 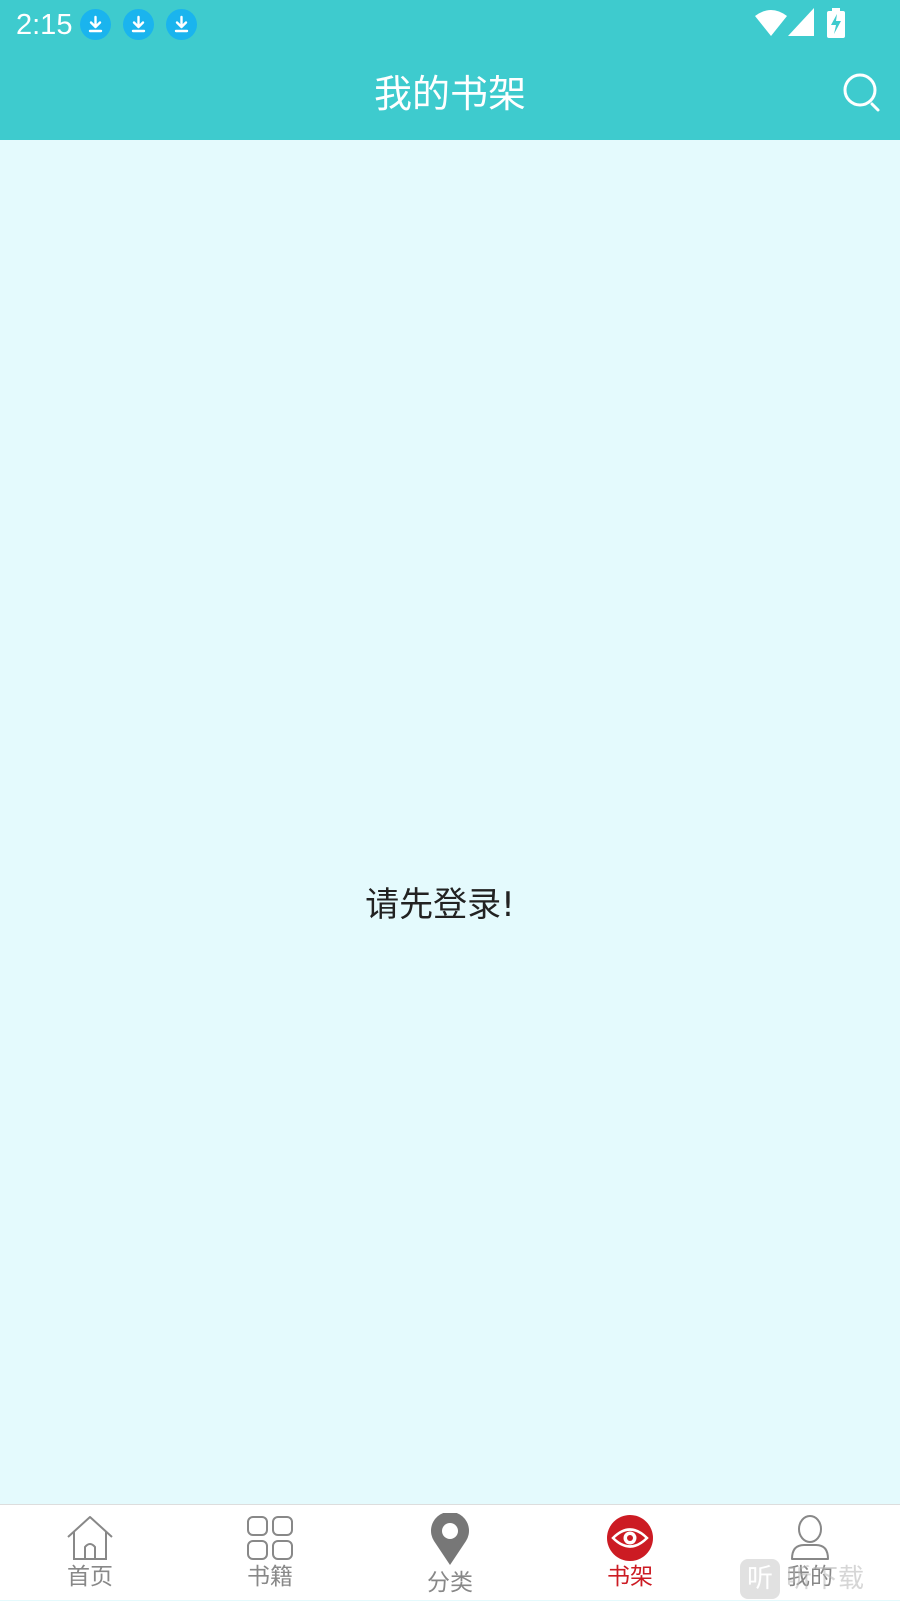 I want to click on status-time: 2:15, so click(x=44, y=25).